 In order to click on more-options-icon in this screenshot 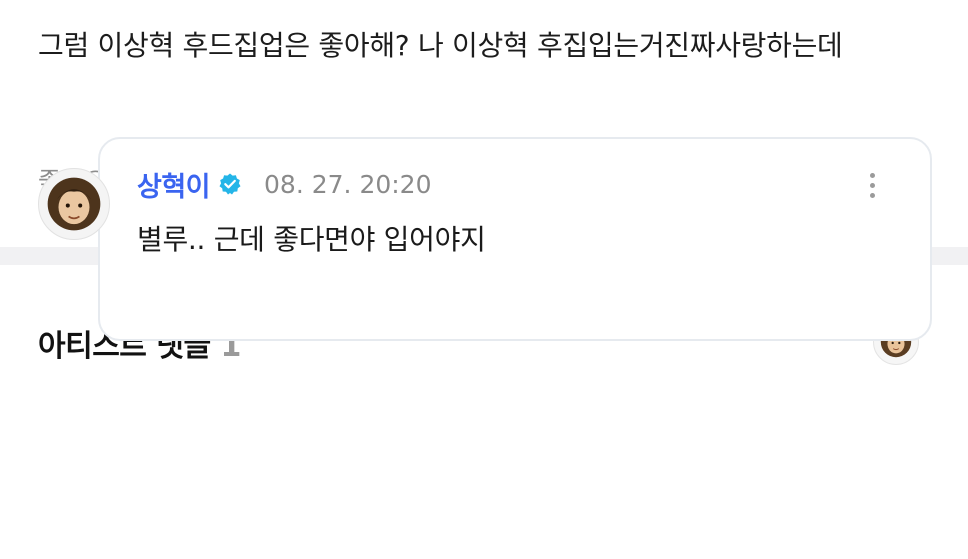, I will do `click(872, 185)`.